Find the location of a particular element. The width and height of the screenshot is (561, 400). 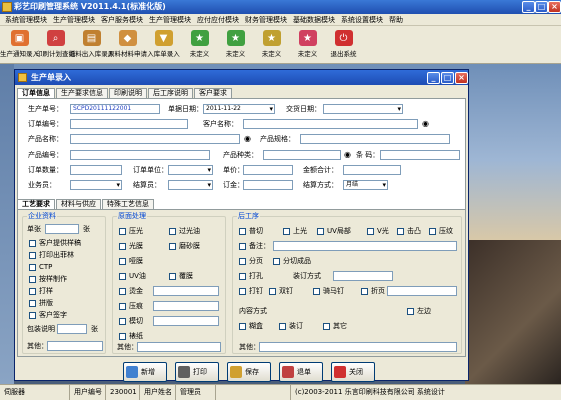

checkbox-varnish is located at coordinates (172, 231).